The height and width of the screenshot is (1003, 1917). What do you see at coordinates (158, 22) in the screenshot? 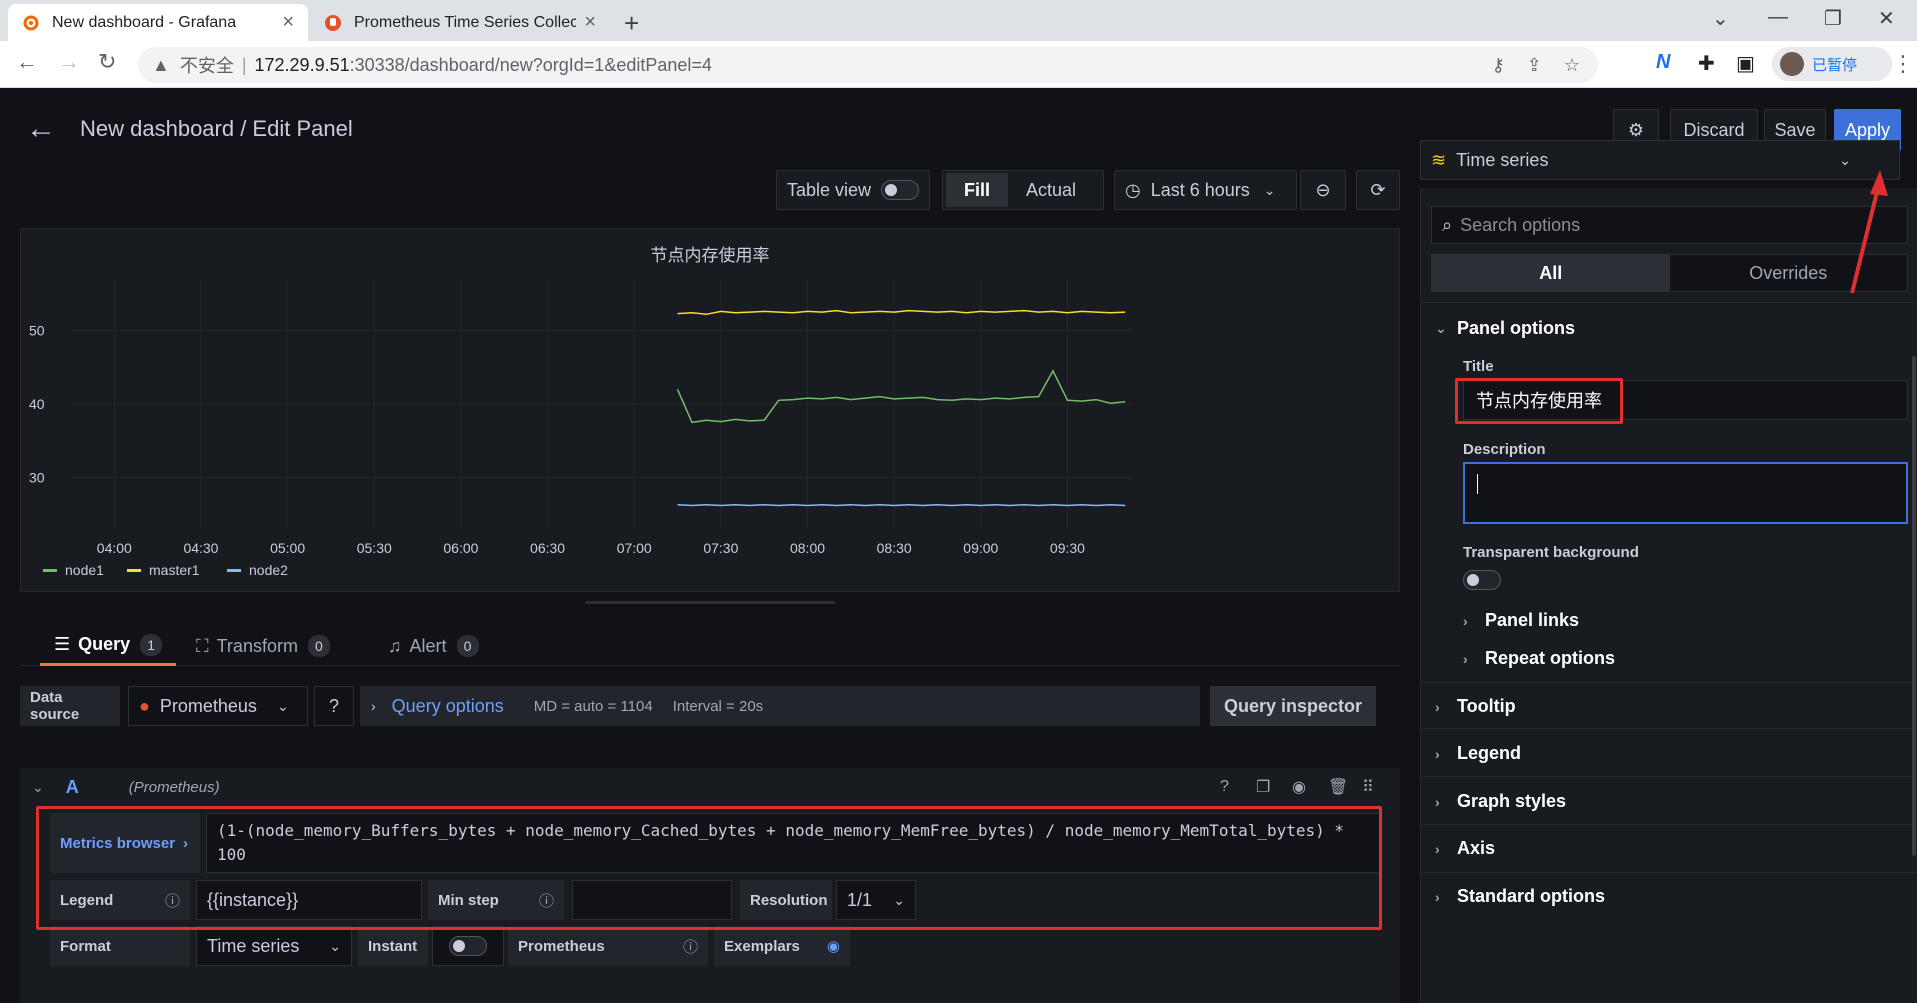
I see `browser-tab-grafana: New dashboard - Grafana ×` at bounding box center [158, 22].